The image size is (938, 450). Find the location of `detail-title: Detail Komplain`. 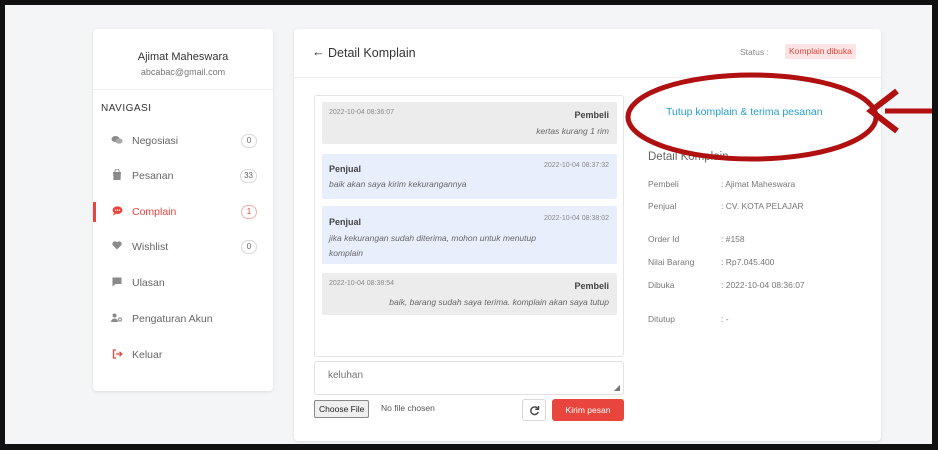

detail-title: Detail Komplain is located at coordinates (688, 157).